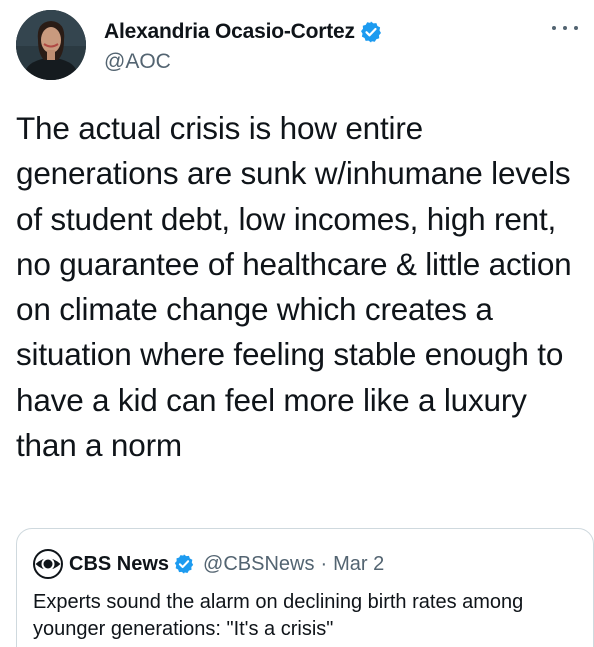 The height and width of the screenshot is (647, 594). Describe the element at coordinates (229, 32) in the screenshot. I see `author-display-name: Alexandria Ocasio-Cortez` at that location.